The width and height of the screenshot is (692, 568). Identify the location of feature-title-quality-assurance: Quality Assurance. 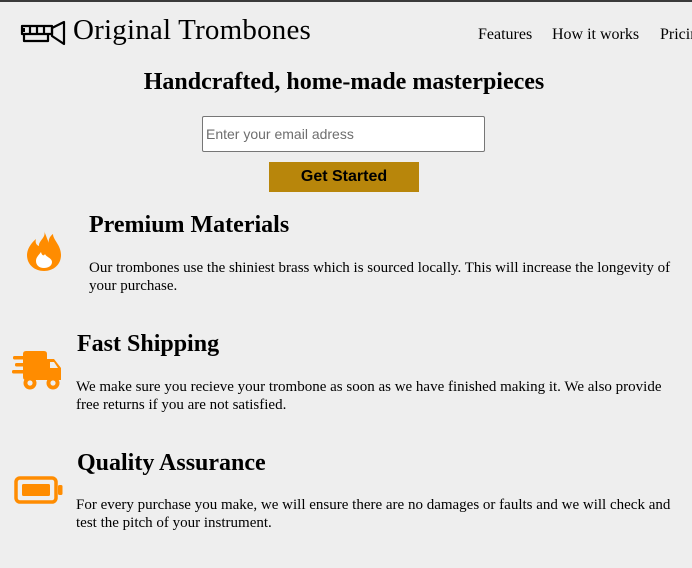
(171, 463).